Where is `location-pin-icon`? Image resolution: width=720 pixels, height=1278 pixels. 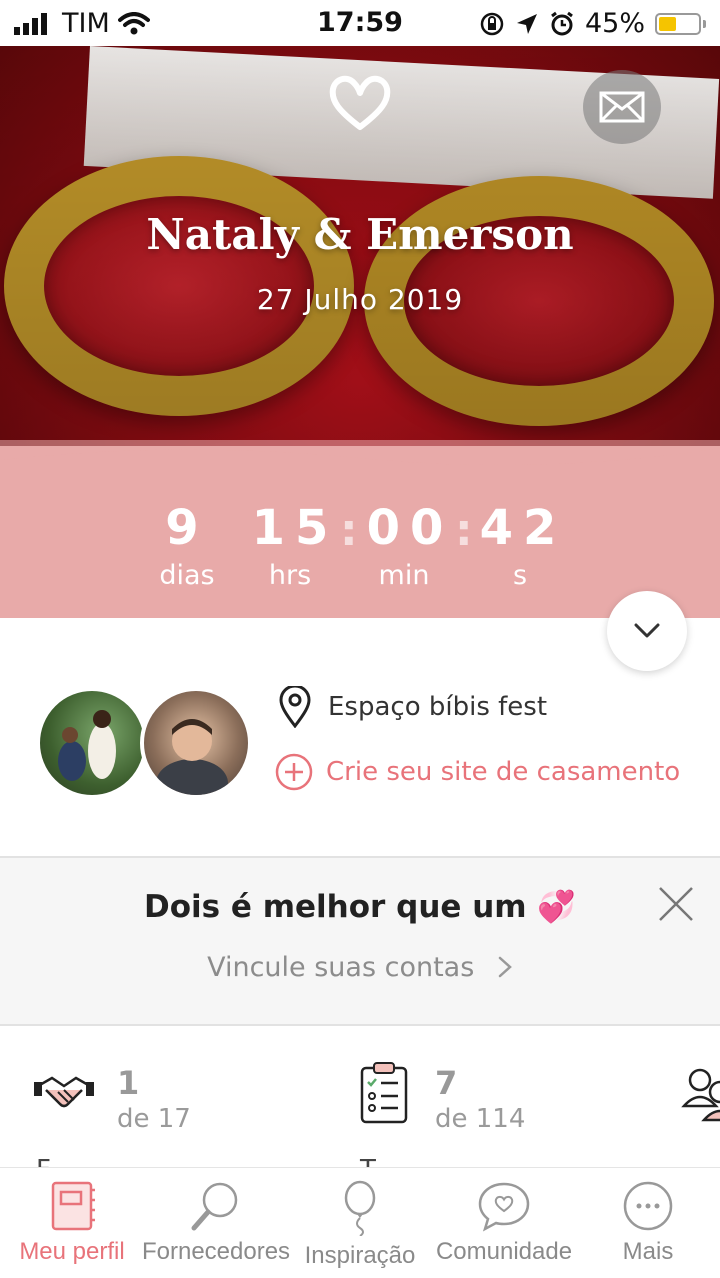 location-pin-icon is located at coordinates (295, 707).